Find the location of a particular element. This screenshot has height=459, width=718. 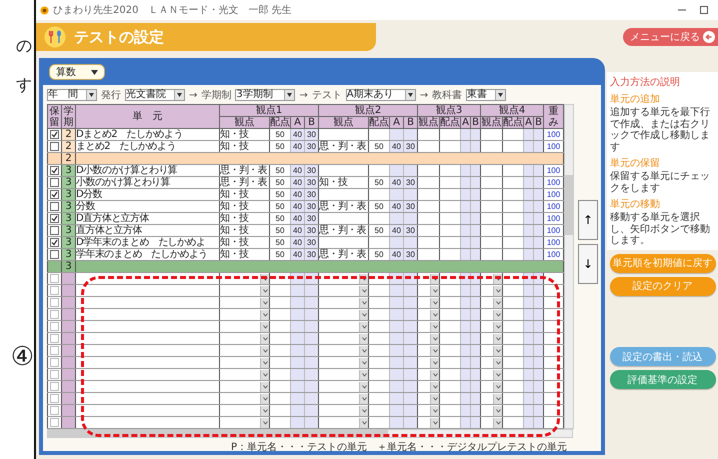

column-header: 観点1 is located at coordinates (269, 110).